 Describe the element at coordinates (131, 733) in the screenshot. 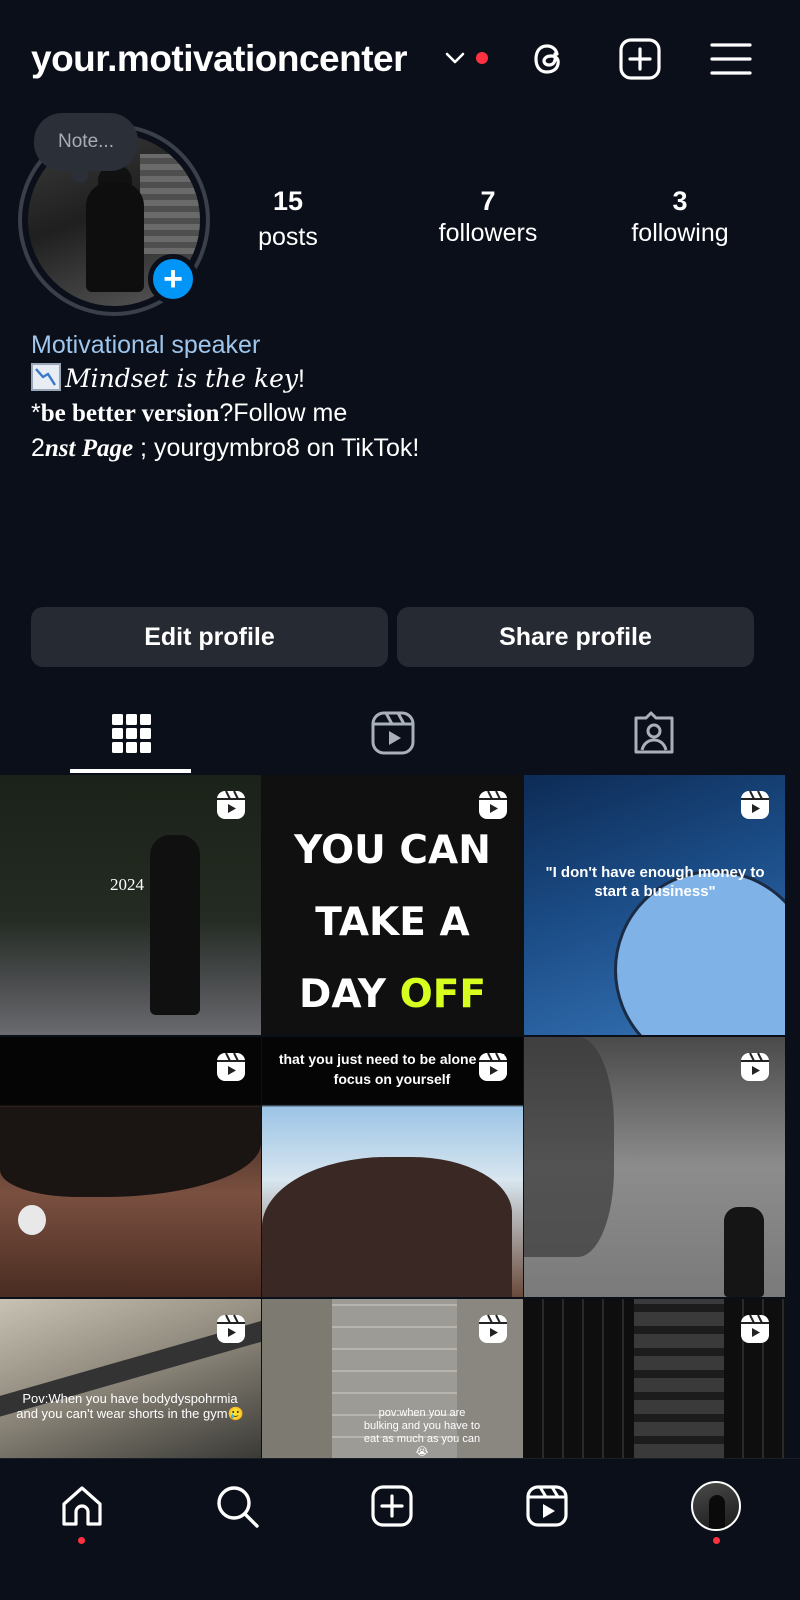

I see `grid-icon` at that location.